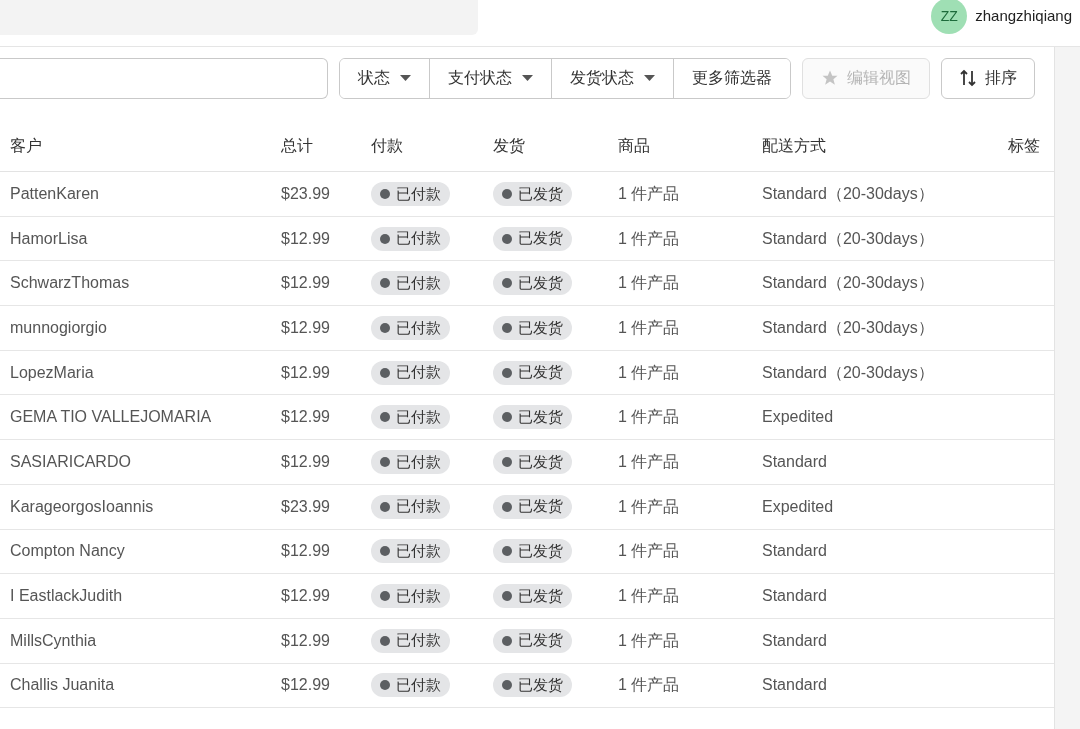  Describe the element at coordinates (830, 78) in the screenshot. I see `star-icon` at that location.